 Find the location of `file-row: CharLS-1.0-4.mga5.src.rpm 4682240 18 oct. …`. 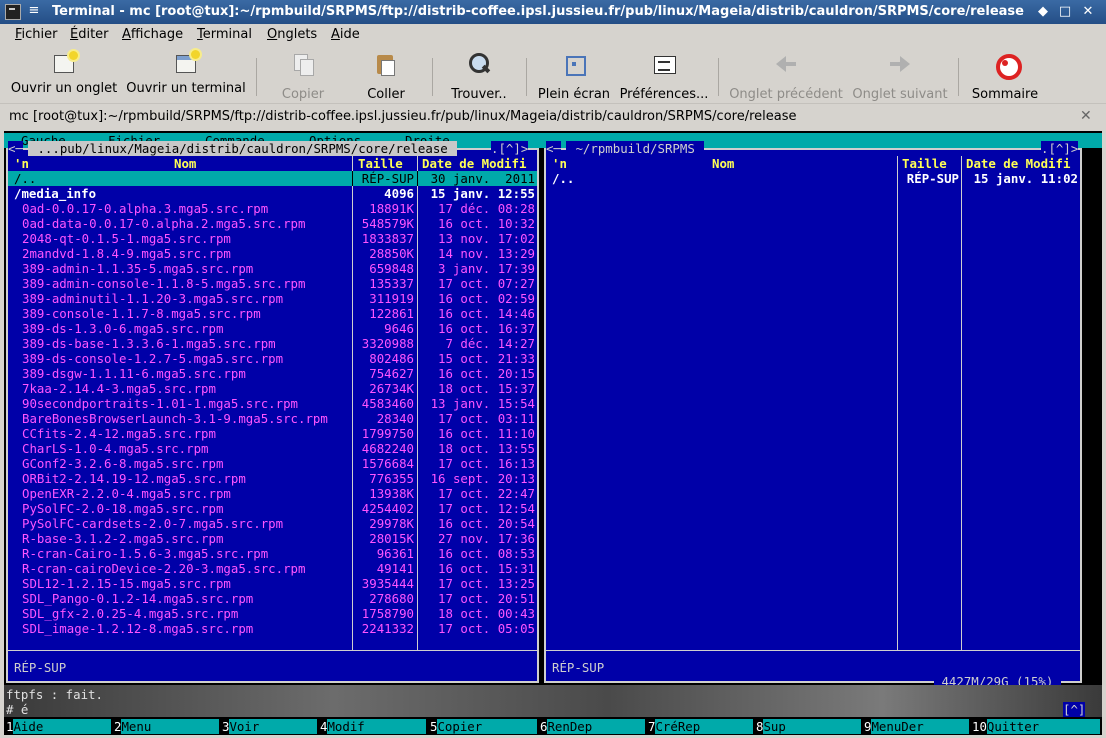

file-row: CharLS-1.0-4.mga5.src.rpm 4682240 18 oct. … is located at coordinates (272, 448).